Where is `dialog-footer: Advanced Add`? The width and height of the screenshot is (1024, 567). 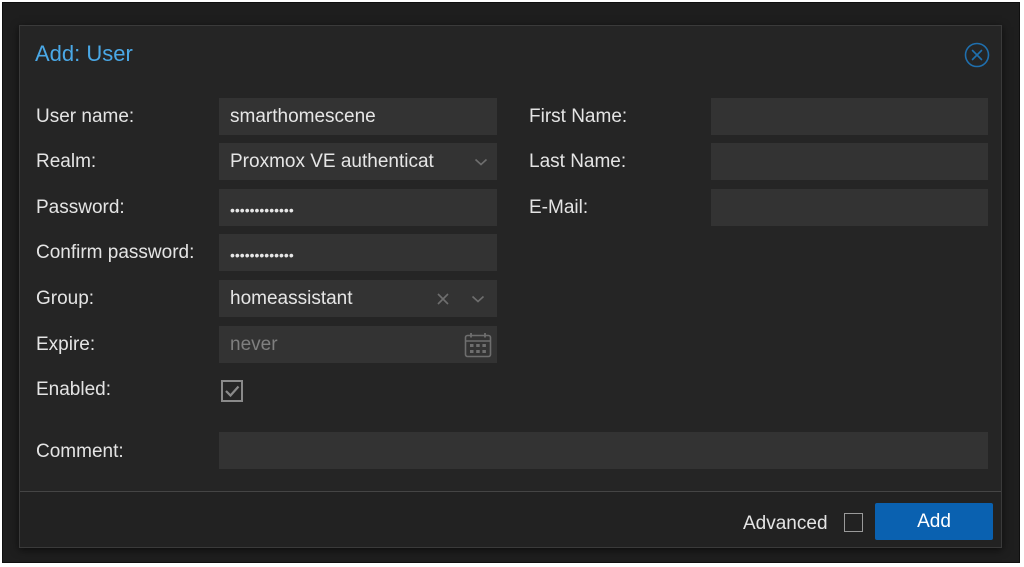
dialog-footer: Advanced Add is located at coordinates (510, 519).